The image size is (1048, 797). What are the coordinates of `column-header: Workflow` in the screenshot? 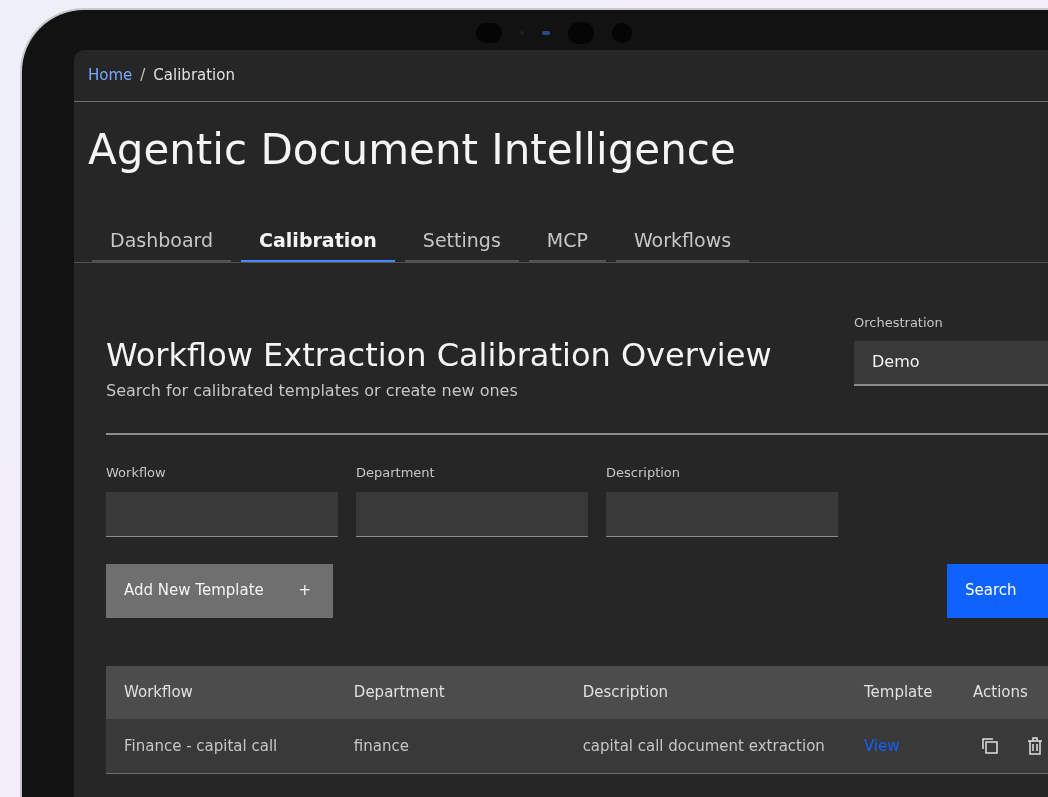 It's located at (158, 692).